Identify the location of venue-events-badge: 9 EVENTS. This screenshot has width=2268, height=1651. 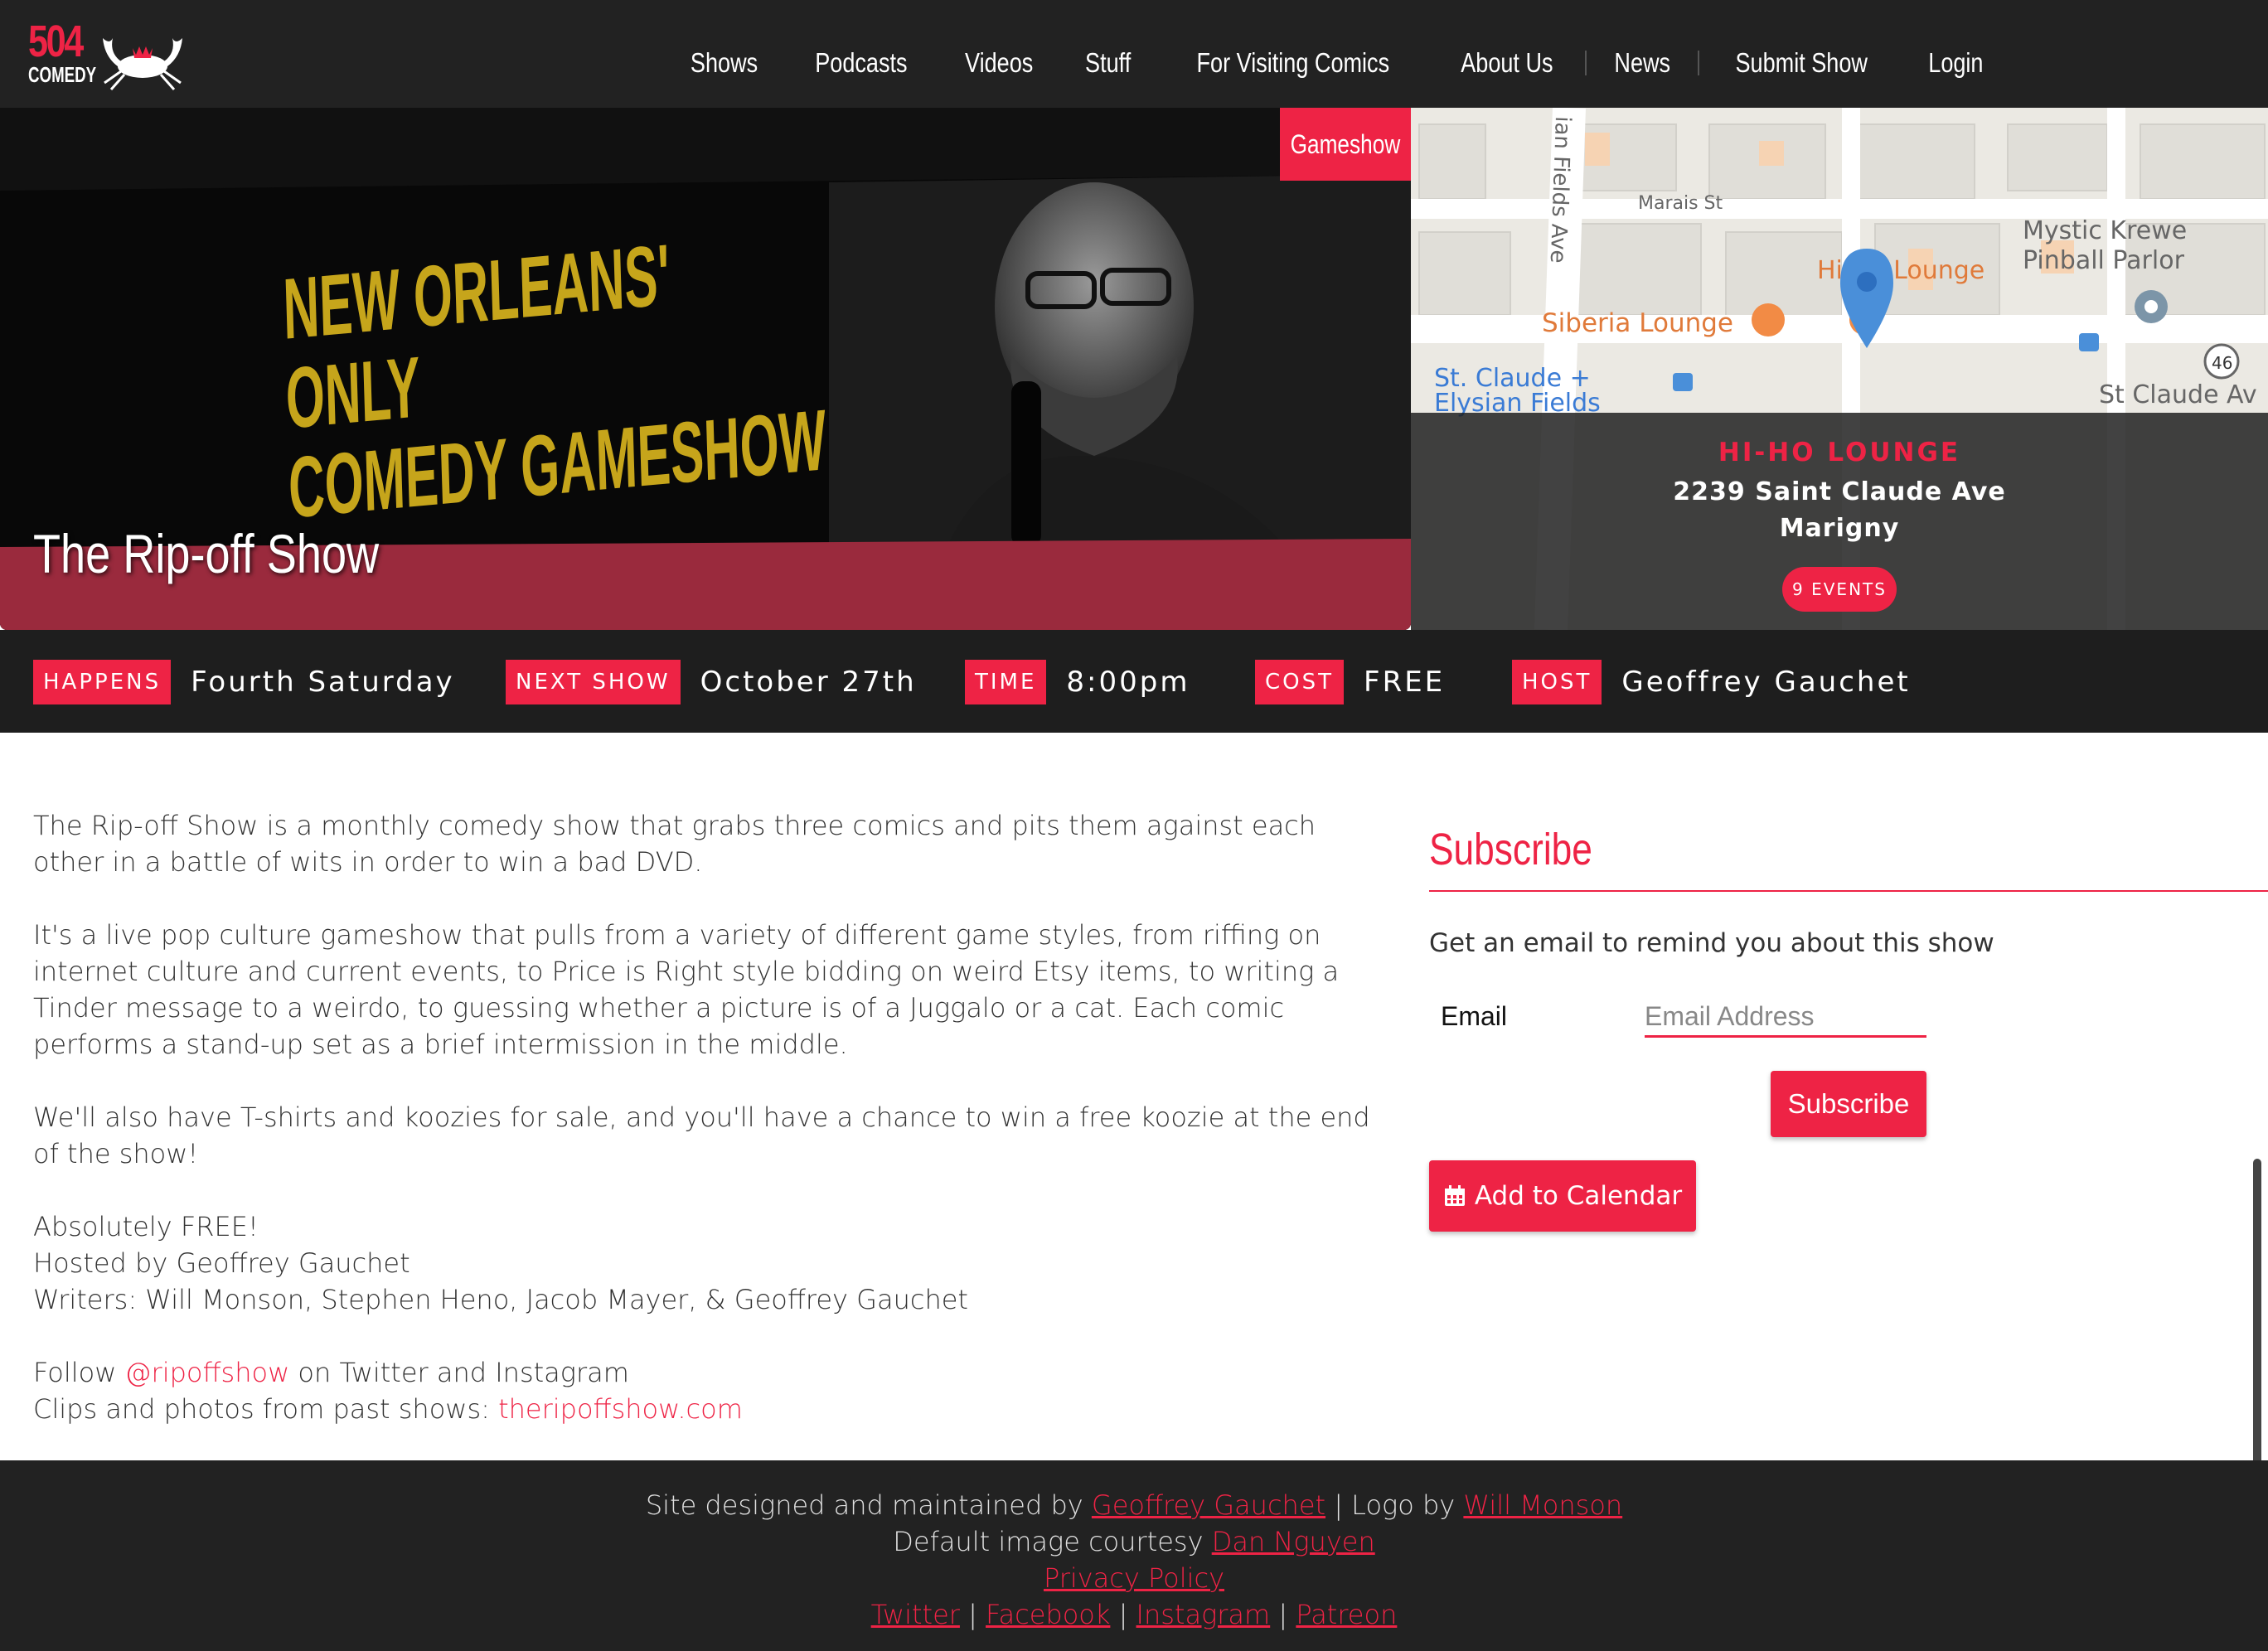
(1839, 589).